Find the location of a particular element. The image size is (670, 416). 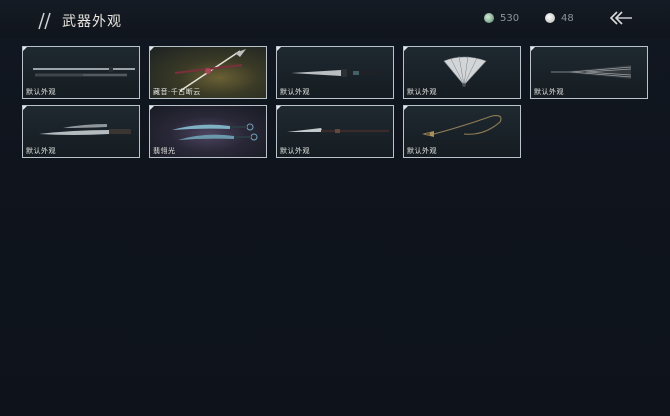

title-slash-icon is located at coordinates (44, 21).